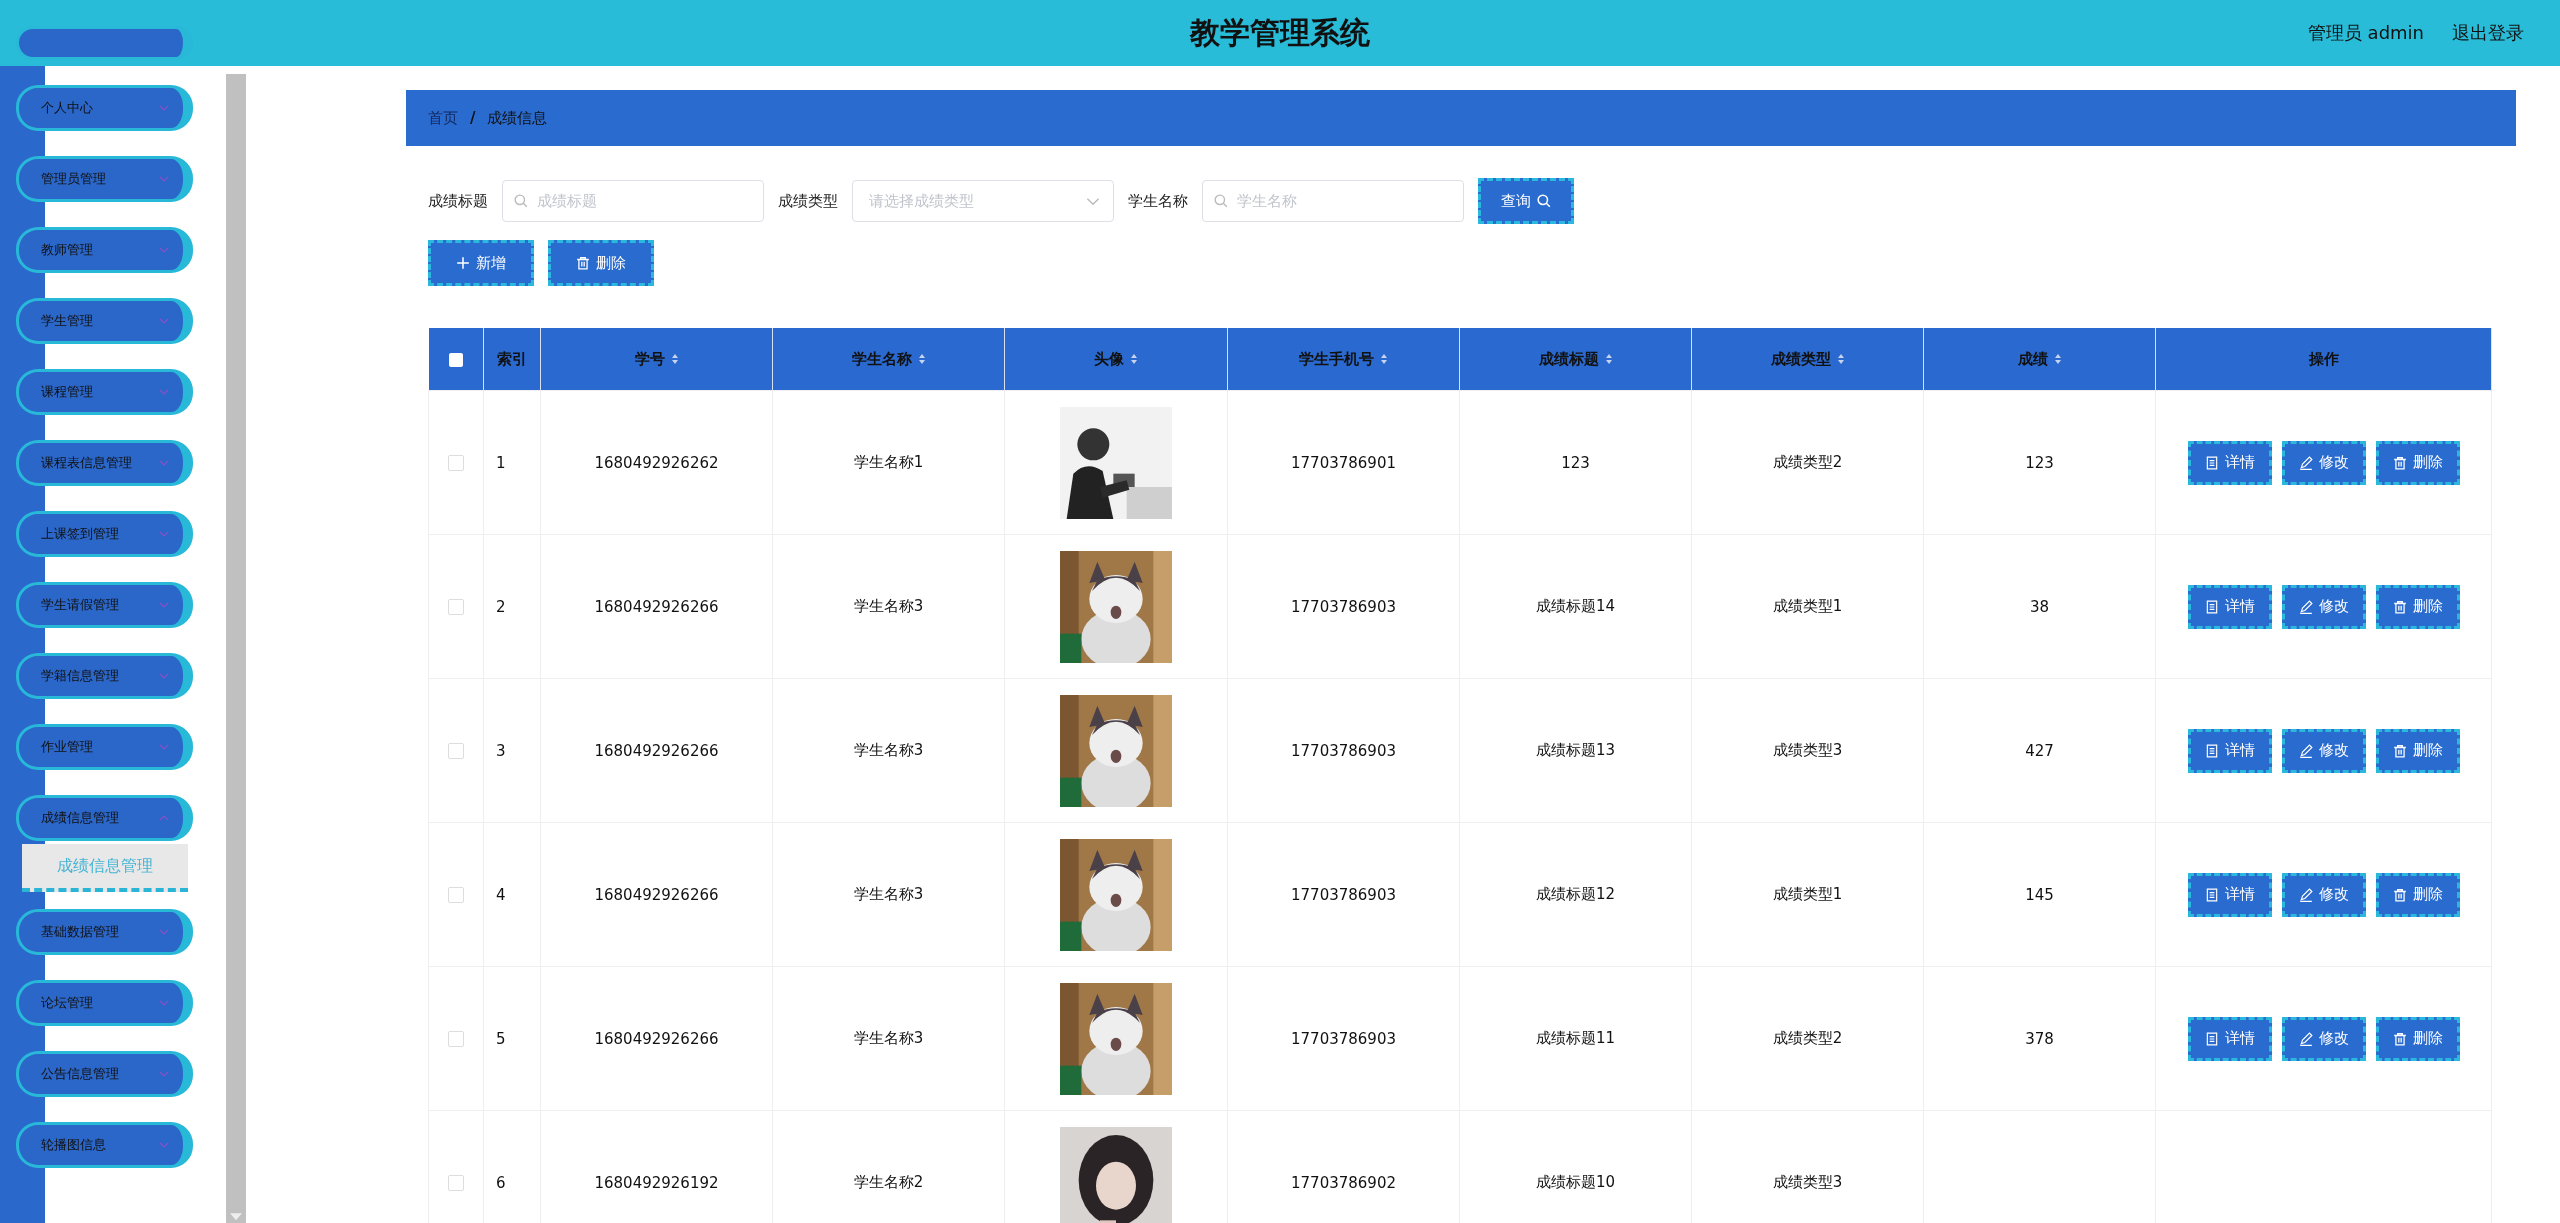 This screenshot has height=1223, width=2560. Describe the element at coordinates (104, 43) in the screenshot. I see `menu-item` at that location.